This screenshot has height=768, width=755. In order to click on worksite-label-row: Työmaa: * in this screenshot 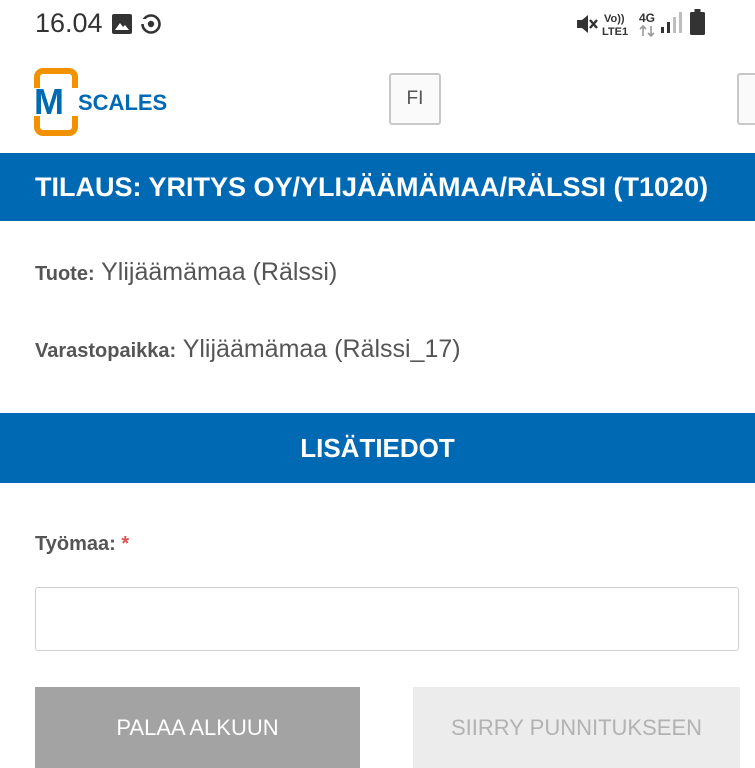, I will do `click(82, 544)`.